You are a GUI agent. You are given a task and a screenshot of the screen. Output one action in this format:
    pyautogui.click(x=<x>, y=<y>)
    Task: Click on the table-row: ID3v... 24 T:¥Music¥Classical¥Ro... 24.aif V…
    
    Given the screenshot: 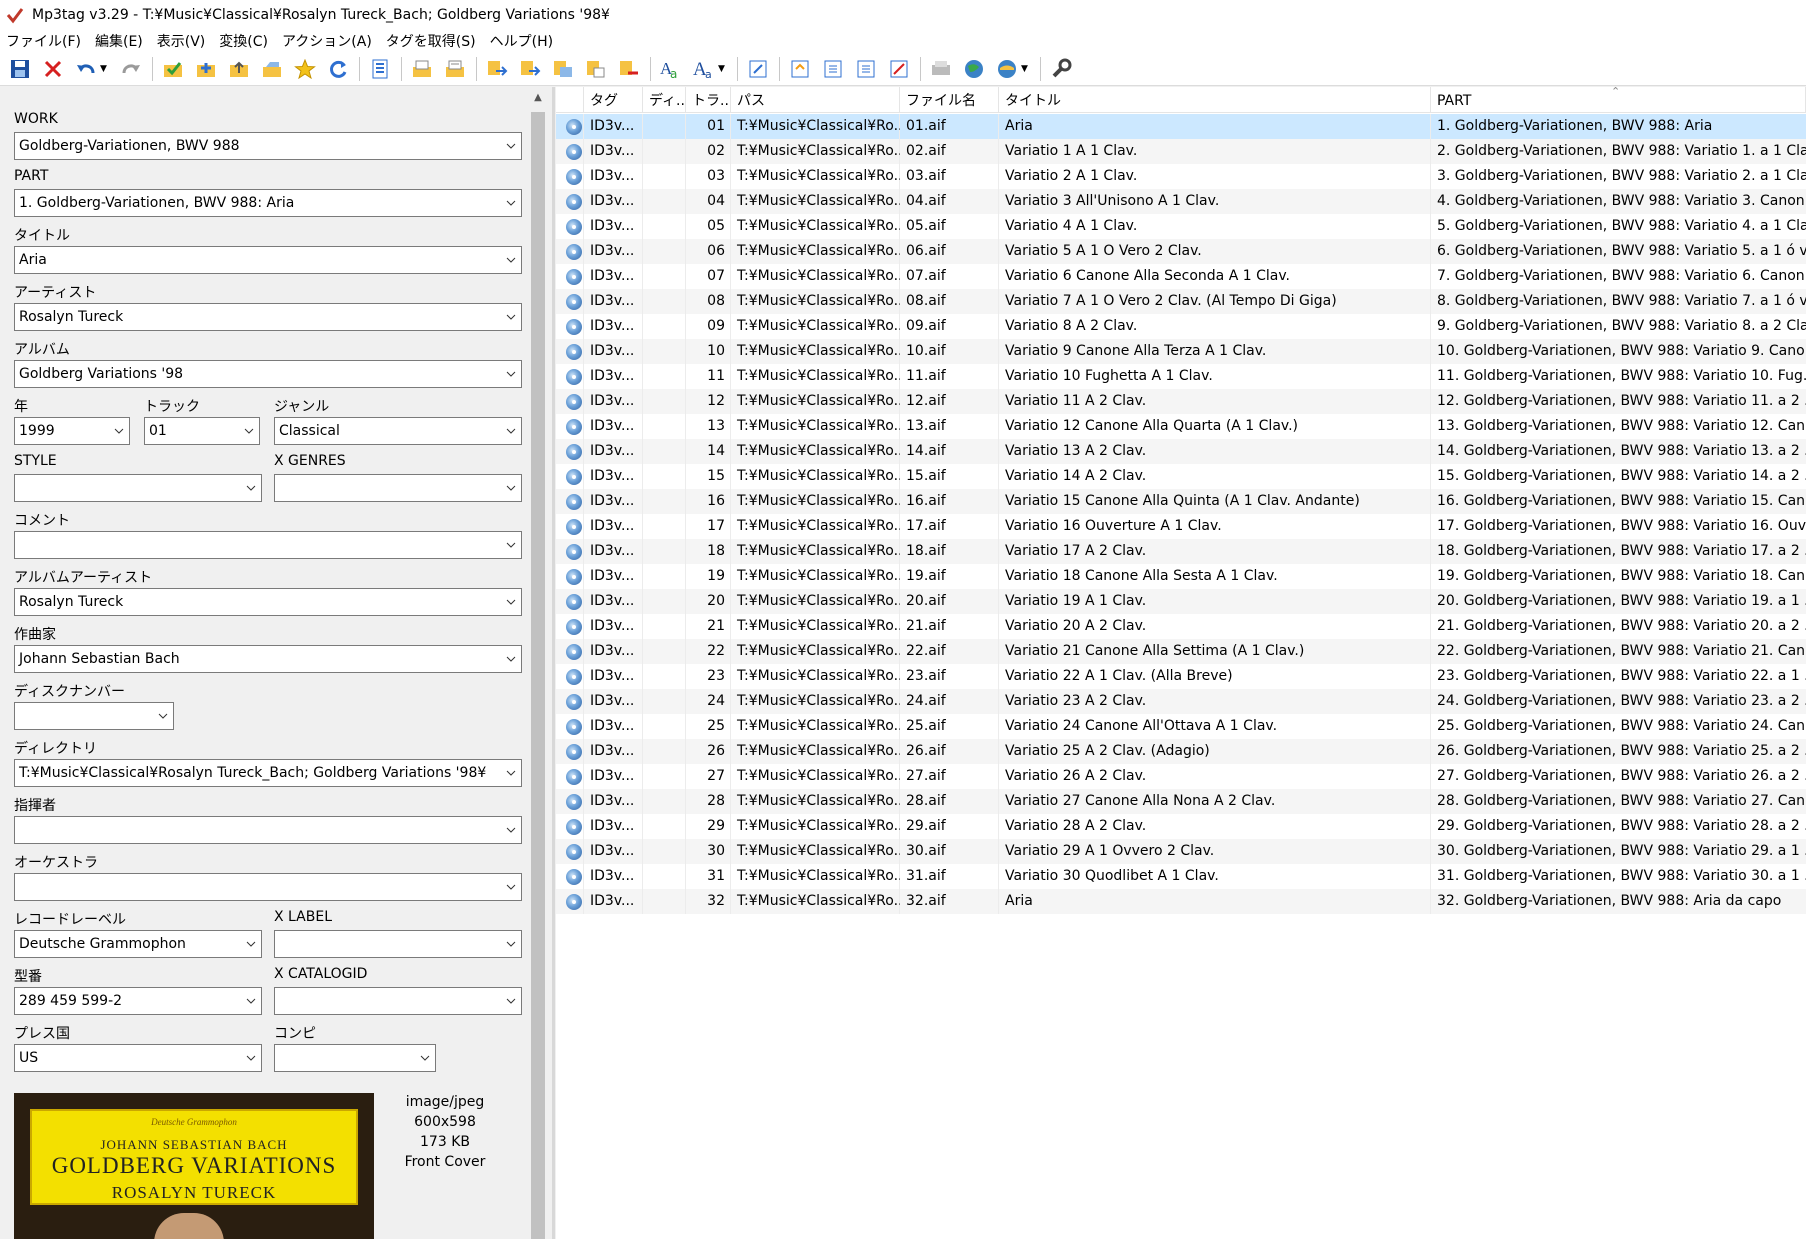 What is the action you would take?
    pyautogui.click(x=1181, y=701)
    